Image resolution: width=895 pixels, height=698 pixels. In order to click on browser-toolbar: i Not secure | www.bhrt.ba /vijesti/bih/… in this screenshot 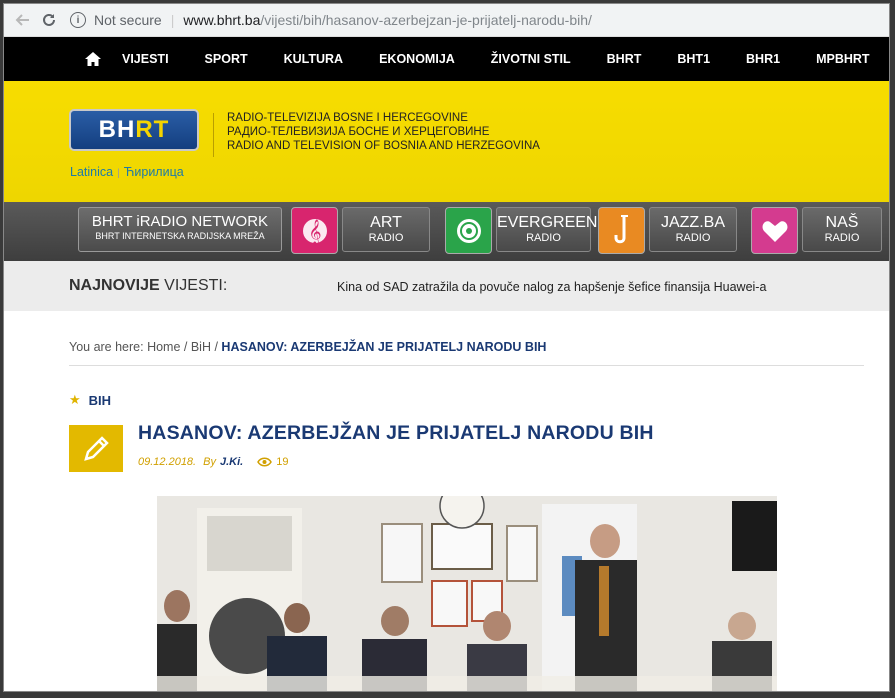, I will do `click(446, 20)`.